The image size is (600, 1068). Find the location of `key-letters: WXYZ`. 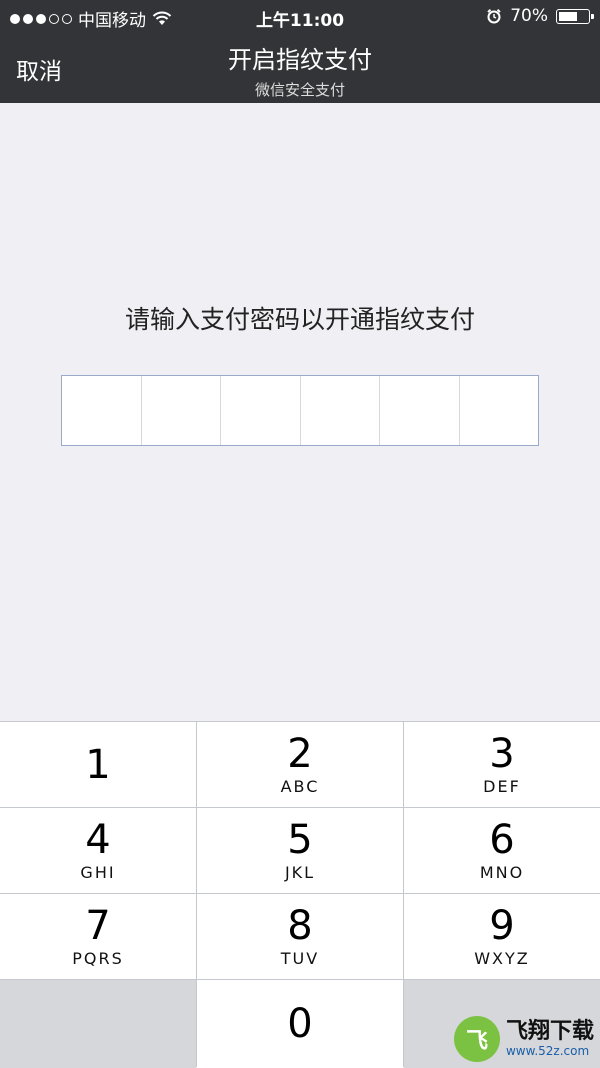

key-letters: WXYZ is located at coordinates (502, 958).